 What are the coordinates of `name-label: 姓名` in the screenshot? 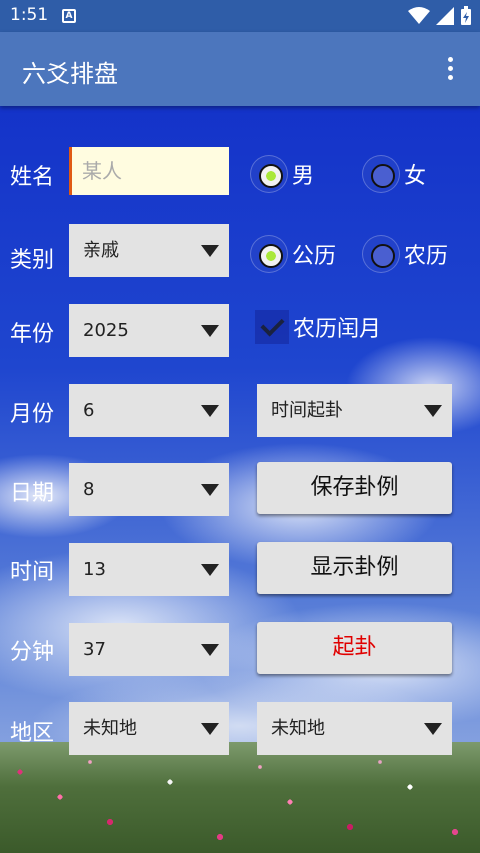 It's located at (32, 177).